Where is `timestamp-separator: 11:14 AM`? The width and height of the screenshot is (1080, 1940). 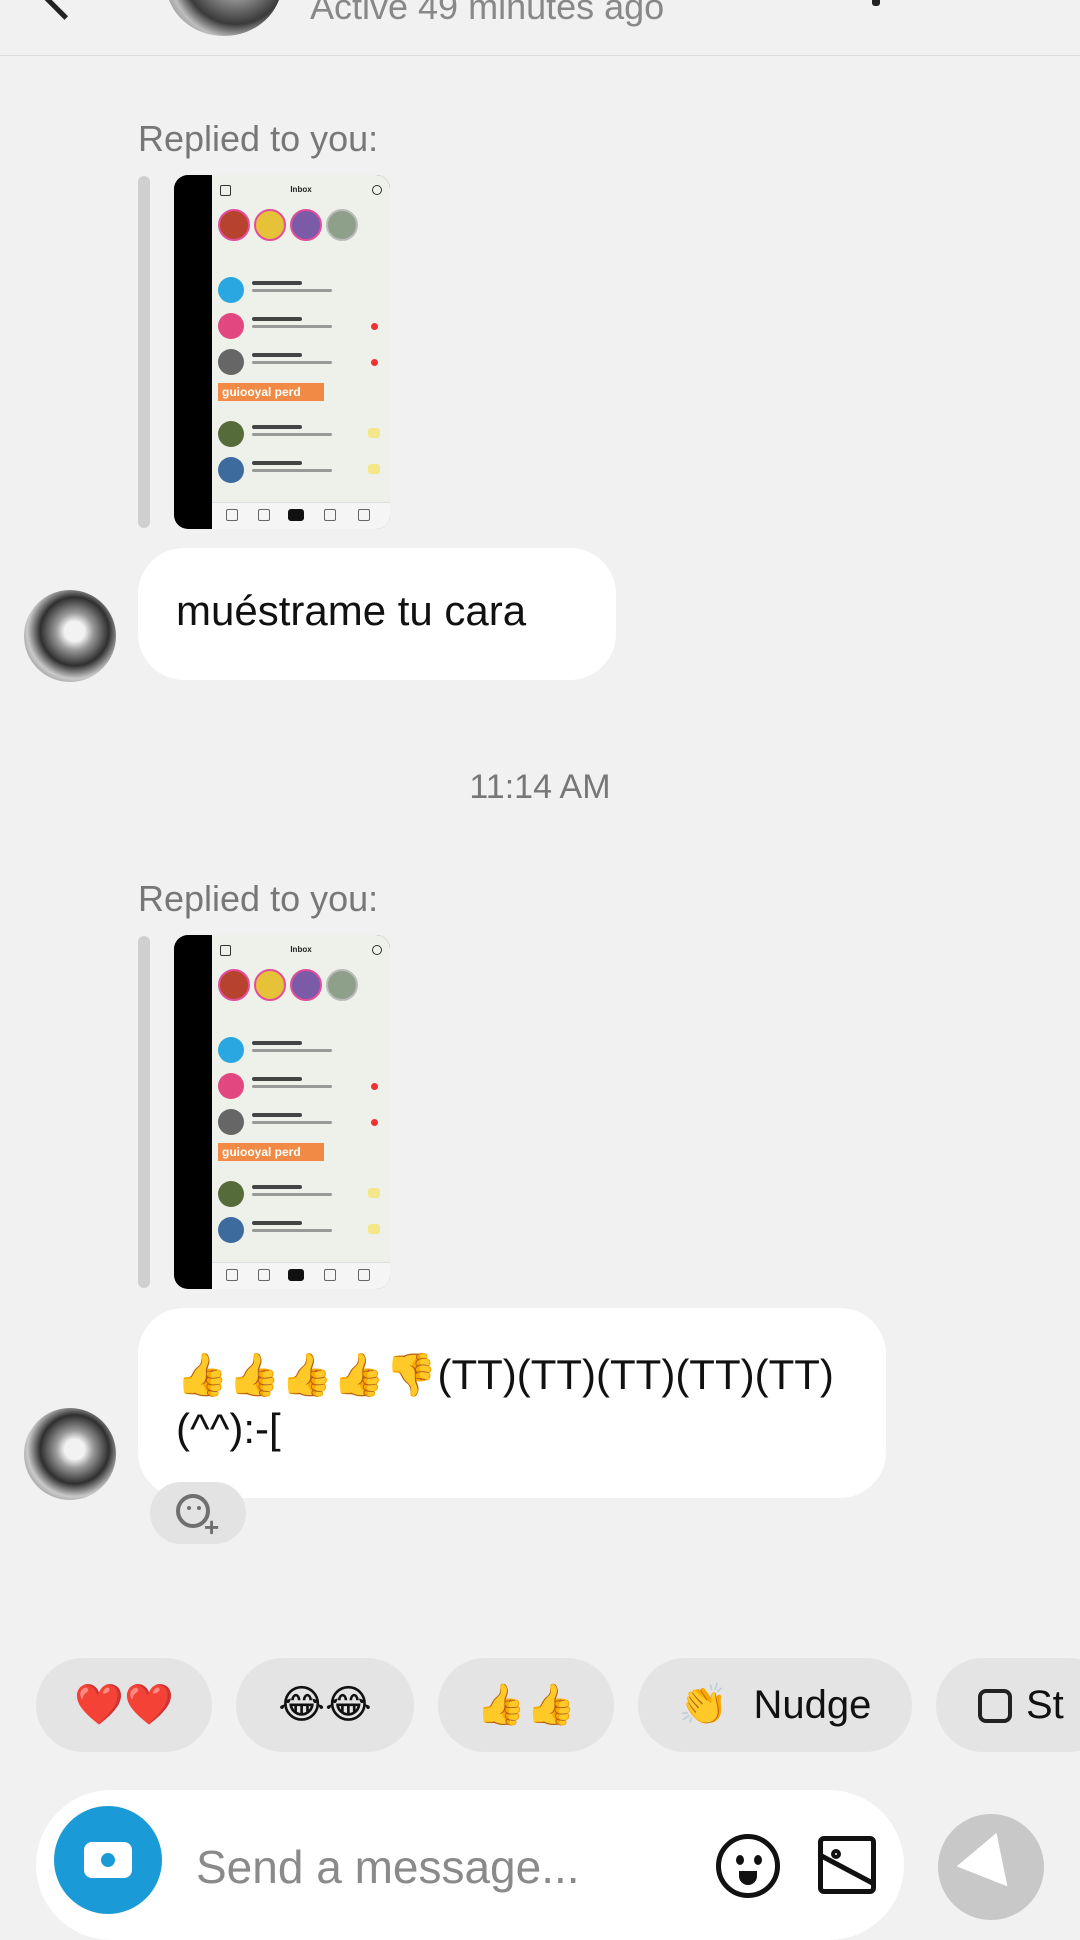 timestamp-separator: 11:14 AM is located at coordinates (540, 787).